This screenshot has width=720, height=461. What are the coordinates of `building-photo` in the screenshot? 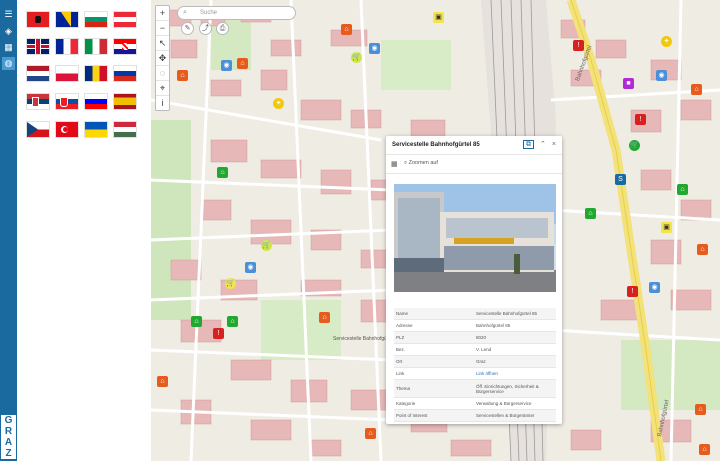 It's located at (475, 238).